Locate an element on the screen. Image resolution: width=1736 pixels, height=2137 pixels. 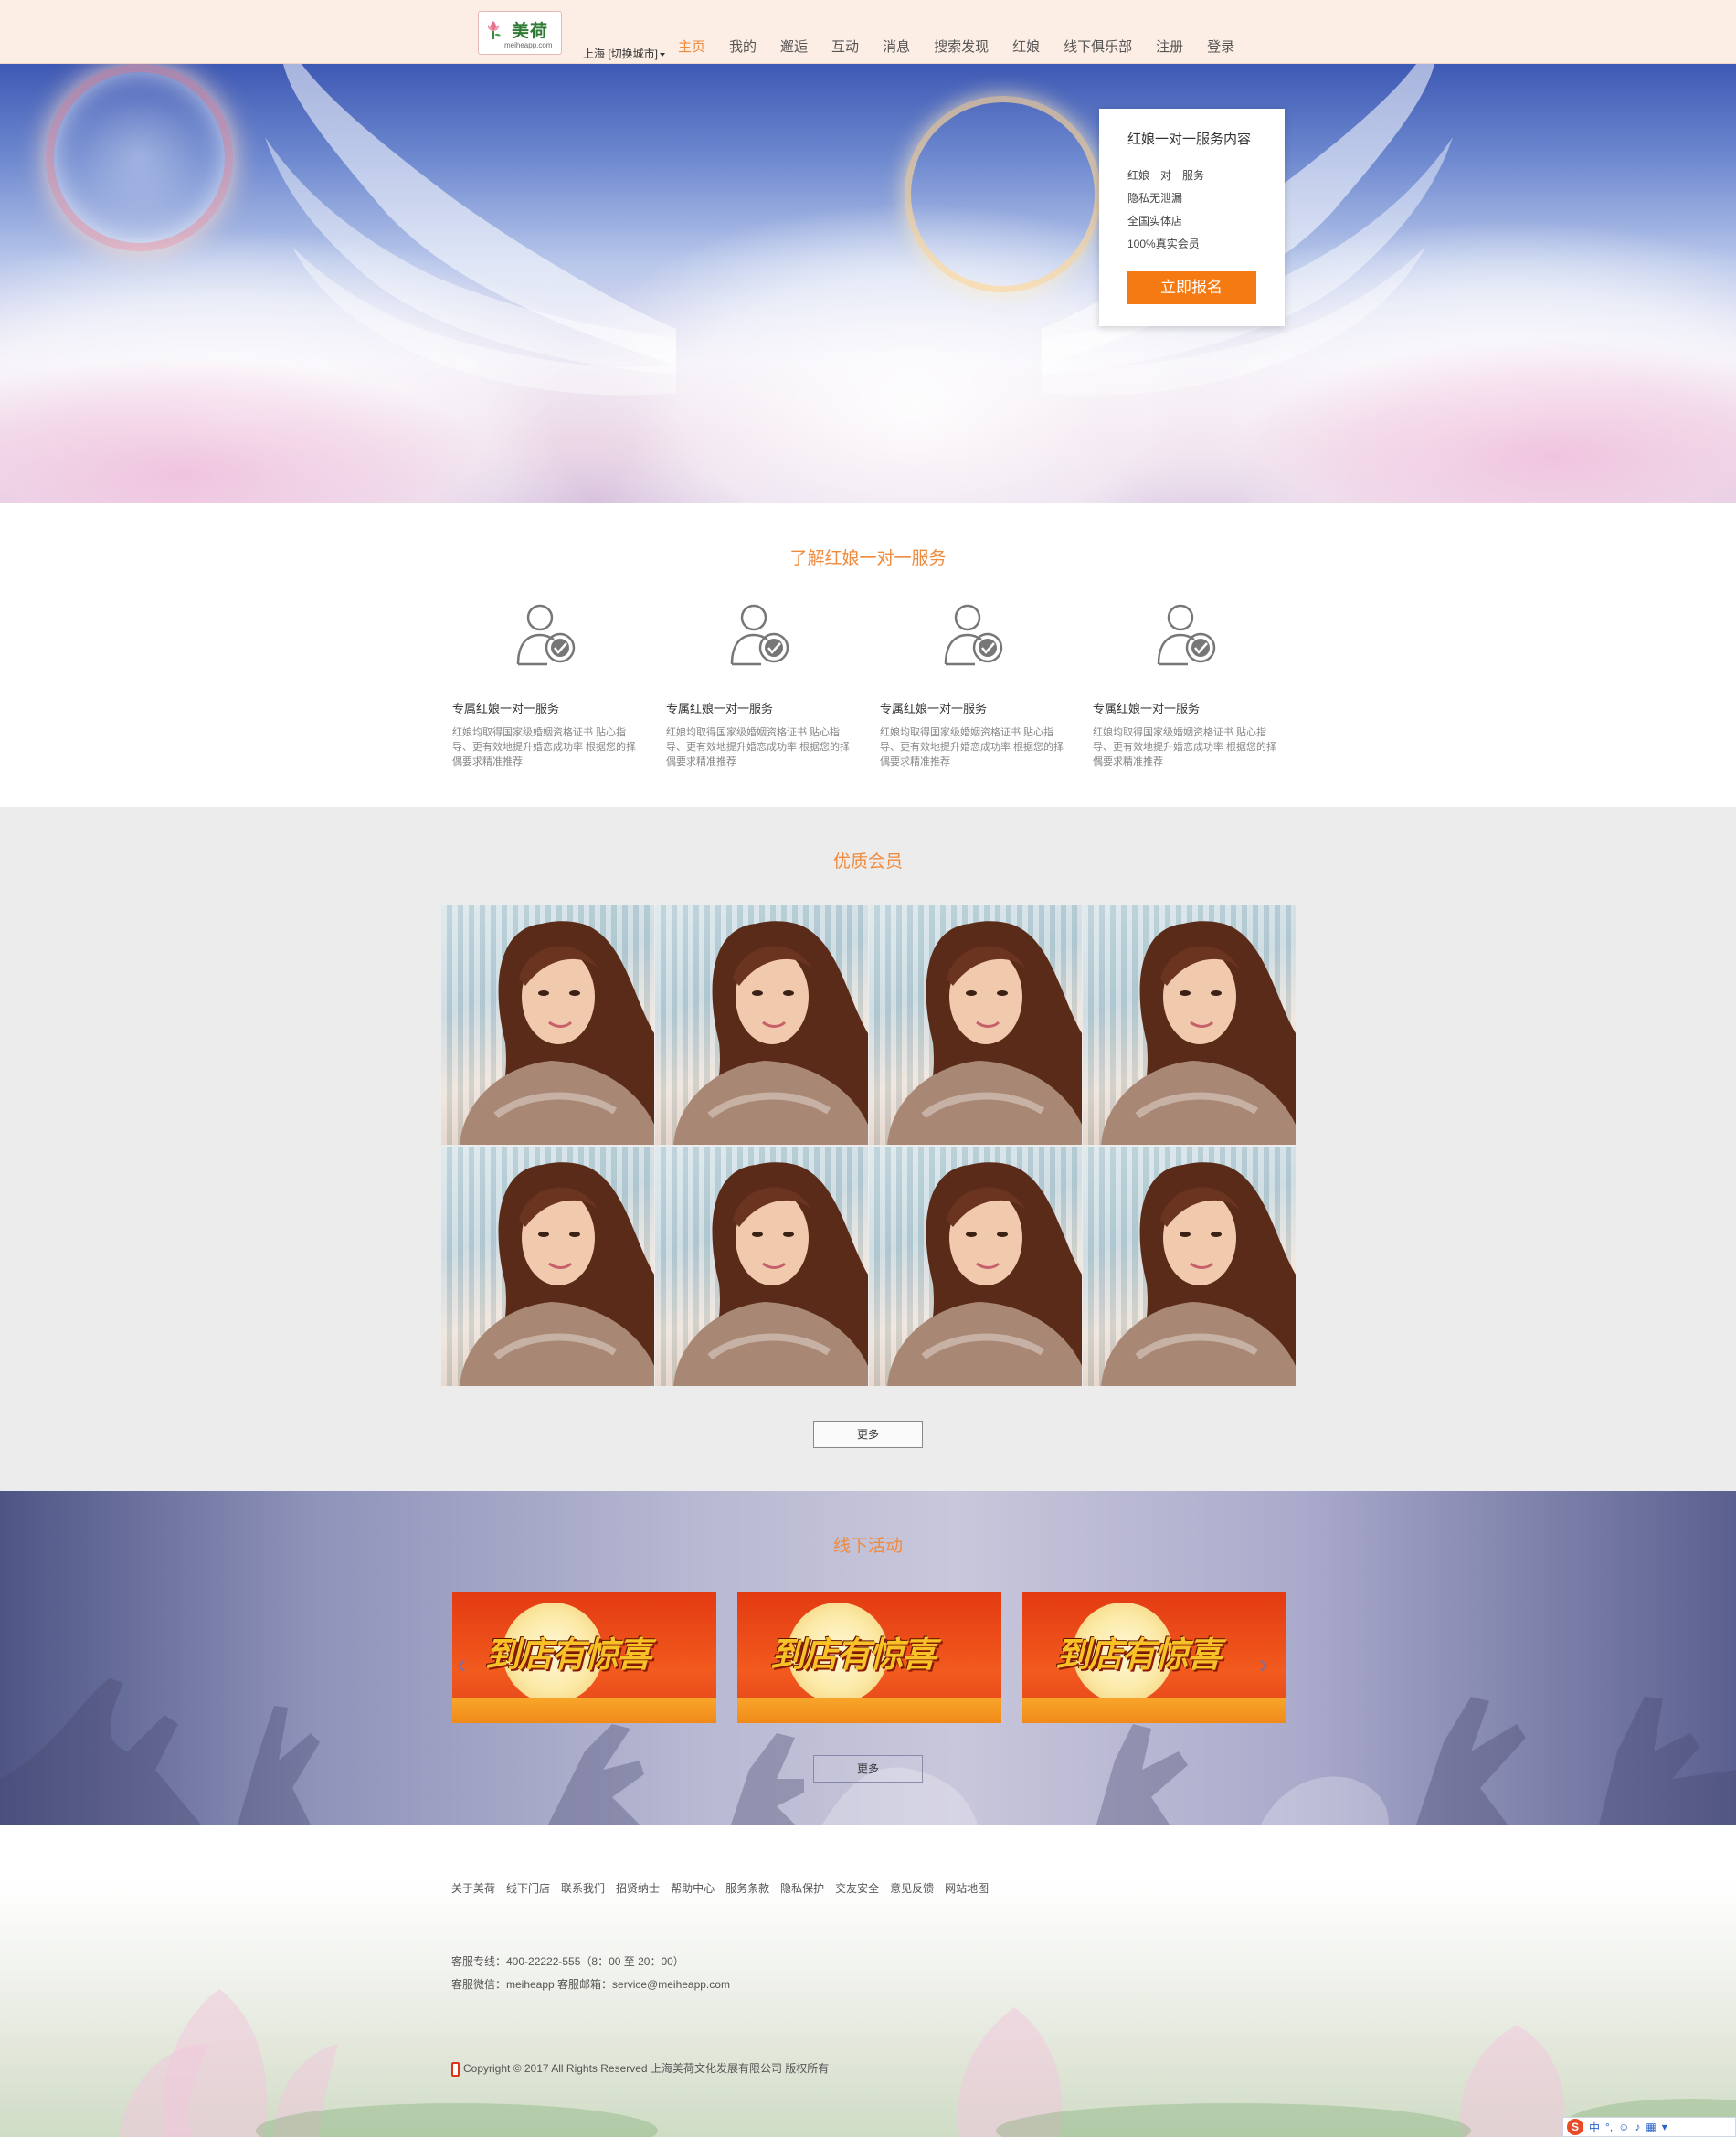
card-feature-list: 红娘一对一服务 隐私无泄漏 全国实体店 100%真实会员 is located at coordinates (1165, 210).